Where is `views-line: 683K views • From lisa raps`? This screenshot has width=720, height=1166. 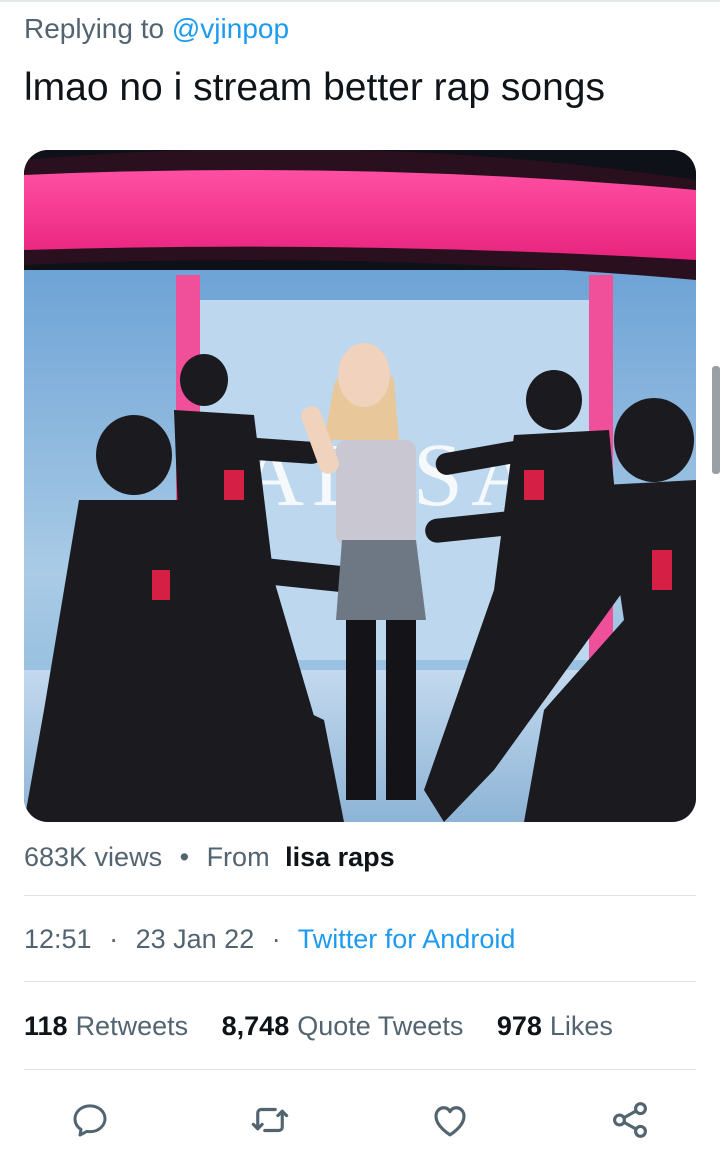
views-line: 683K views • From lisa raps is located at coordinates (209, 857).